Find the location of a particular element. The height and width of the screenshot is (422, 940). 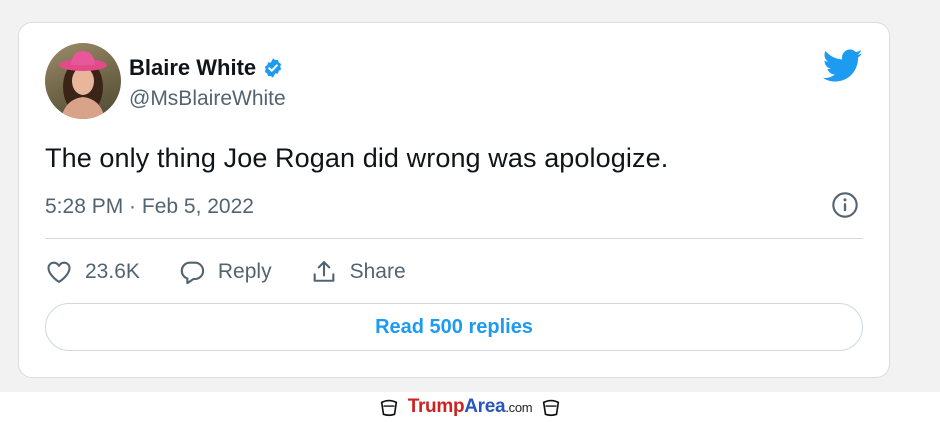

avatar is located at coordinates (83, 81).